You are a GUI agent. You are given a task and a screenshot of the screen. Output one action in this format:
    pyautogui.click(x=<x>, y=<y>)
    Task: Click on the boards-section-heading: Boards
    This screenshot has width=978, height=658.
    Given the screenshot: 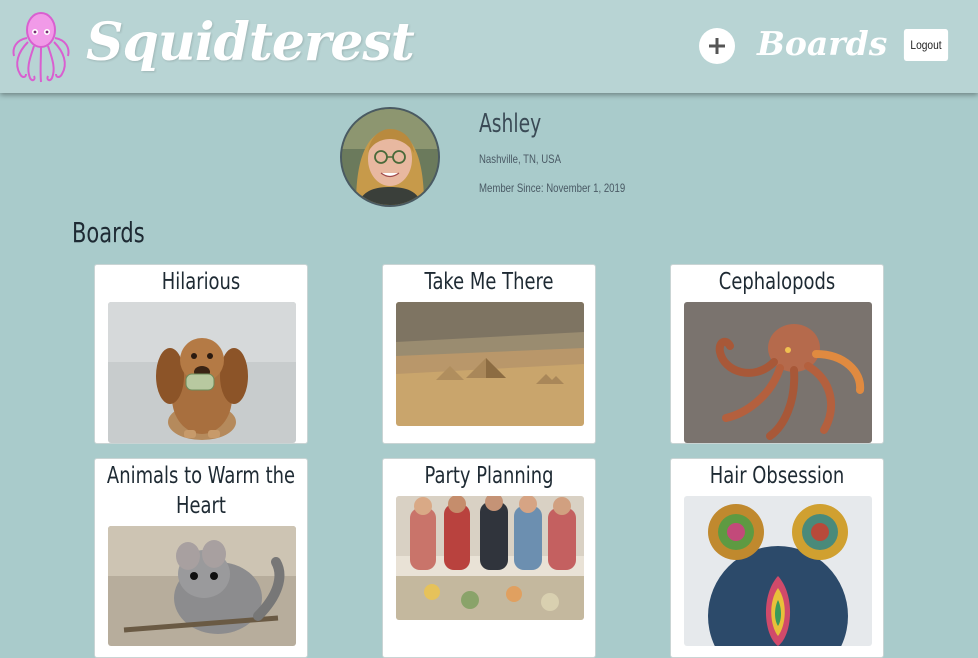 What is the action you would take?
    pyautogui.click(x=108, y=232)
    